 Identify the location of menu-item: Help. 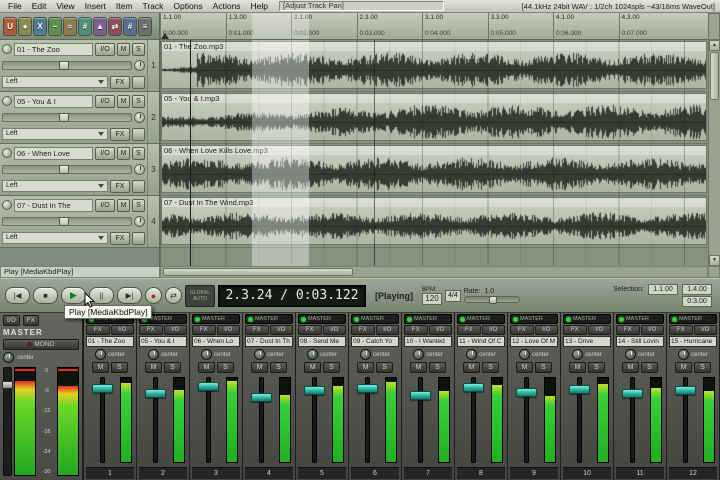
(259, 6).